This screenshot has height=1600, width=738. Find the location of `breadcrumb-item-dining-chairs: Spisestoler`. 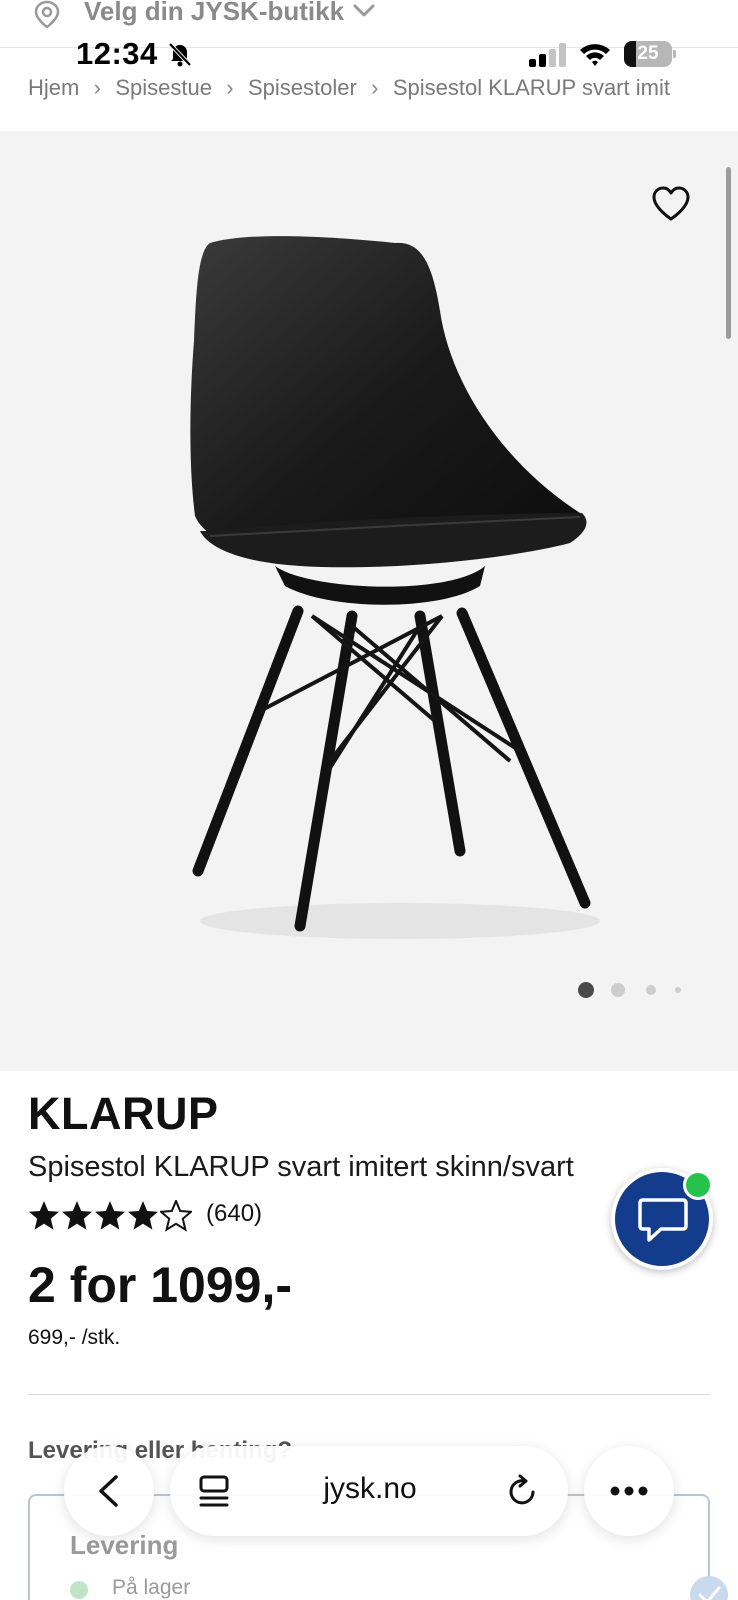

breadcrumb-item-dining-chairs: Spisestoler is located at coordinates (302, 88).